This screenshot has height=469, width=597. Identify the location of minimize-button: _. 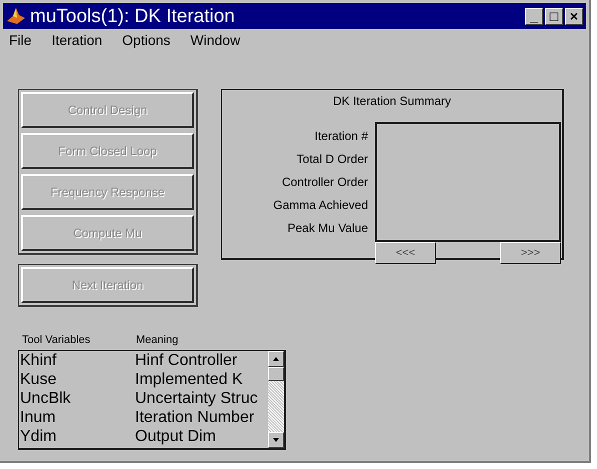
(534, 16).